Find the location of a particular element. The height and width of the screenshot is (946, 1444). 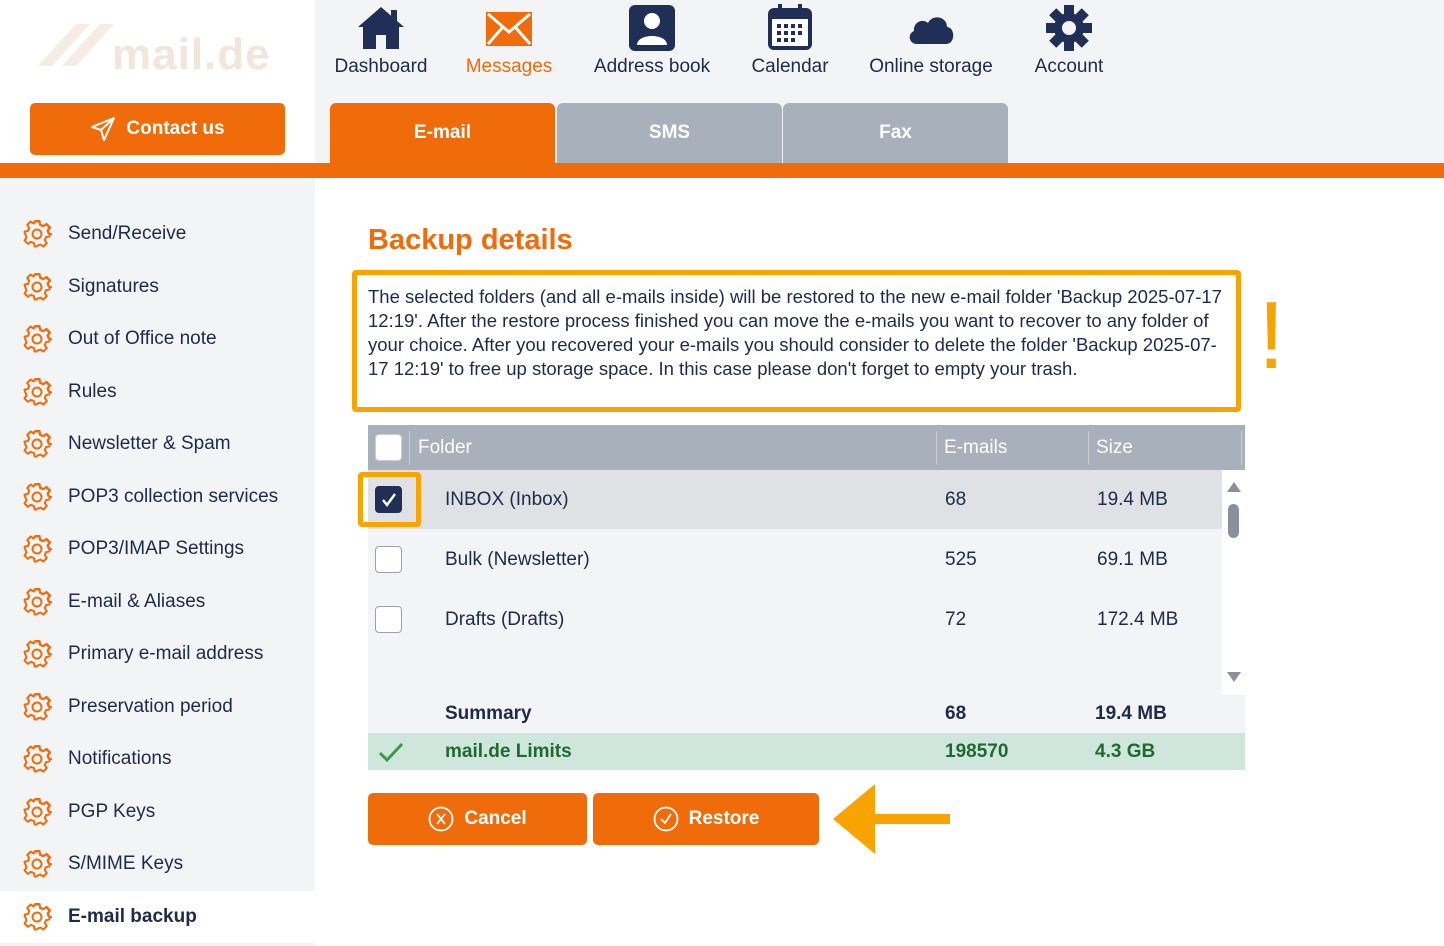

nav-label: Address book is located at coordinates (652, 66).